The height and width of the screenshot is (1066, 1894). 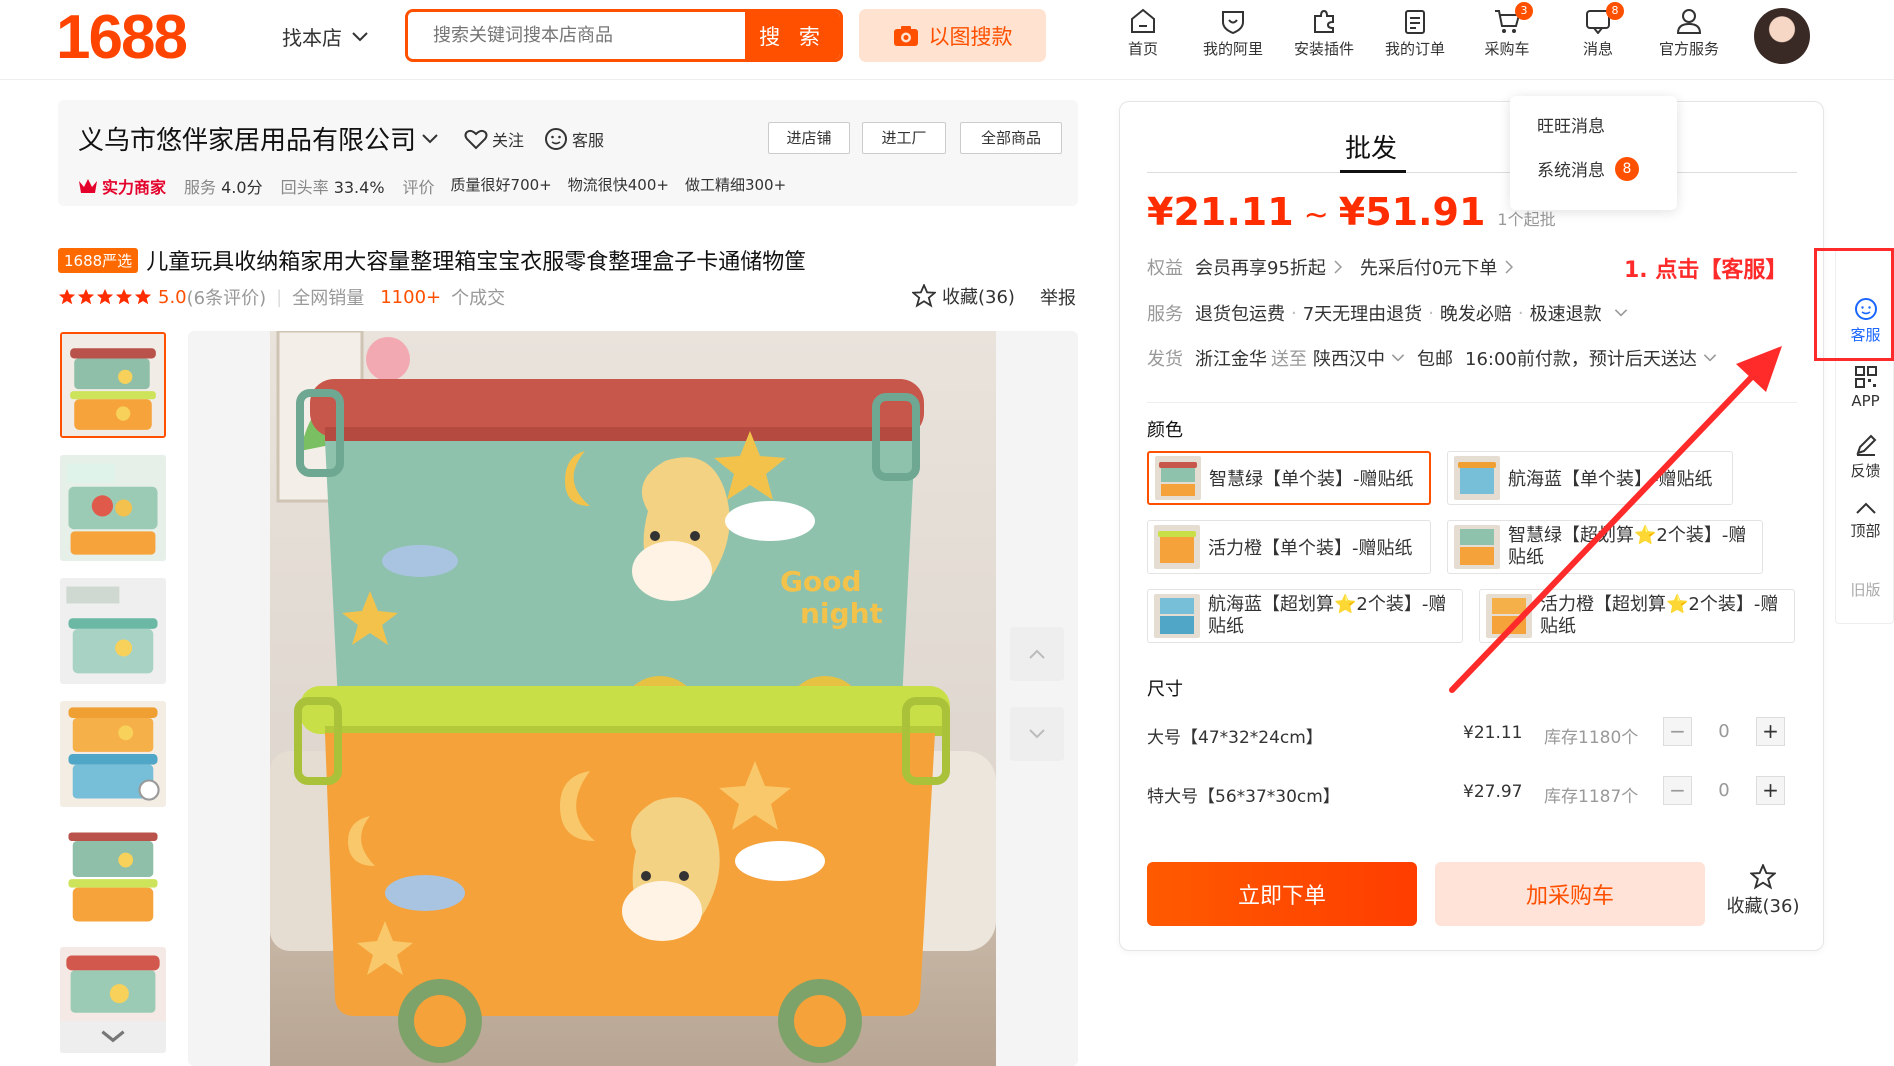 I want to click on size-label: 尺寸, so click(x=1165, y=689).